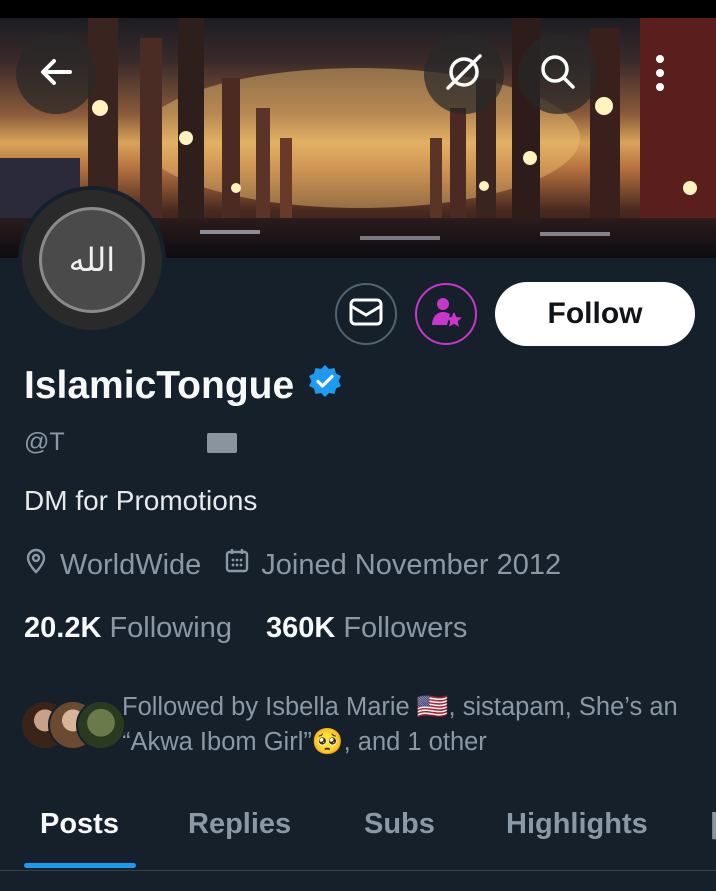  I want to click on message-button, so click(366, 314).